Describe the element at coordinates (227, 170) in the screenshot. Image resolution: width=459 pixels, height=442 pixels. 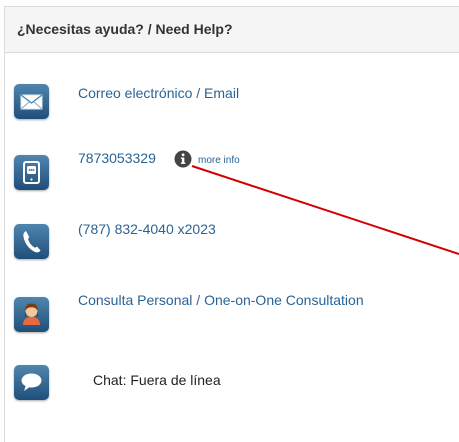
I see `help-item-mobile: 7873053329 more info` at that location.